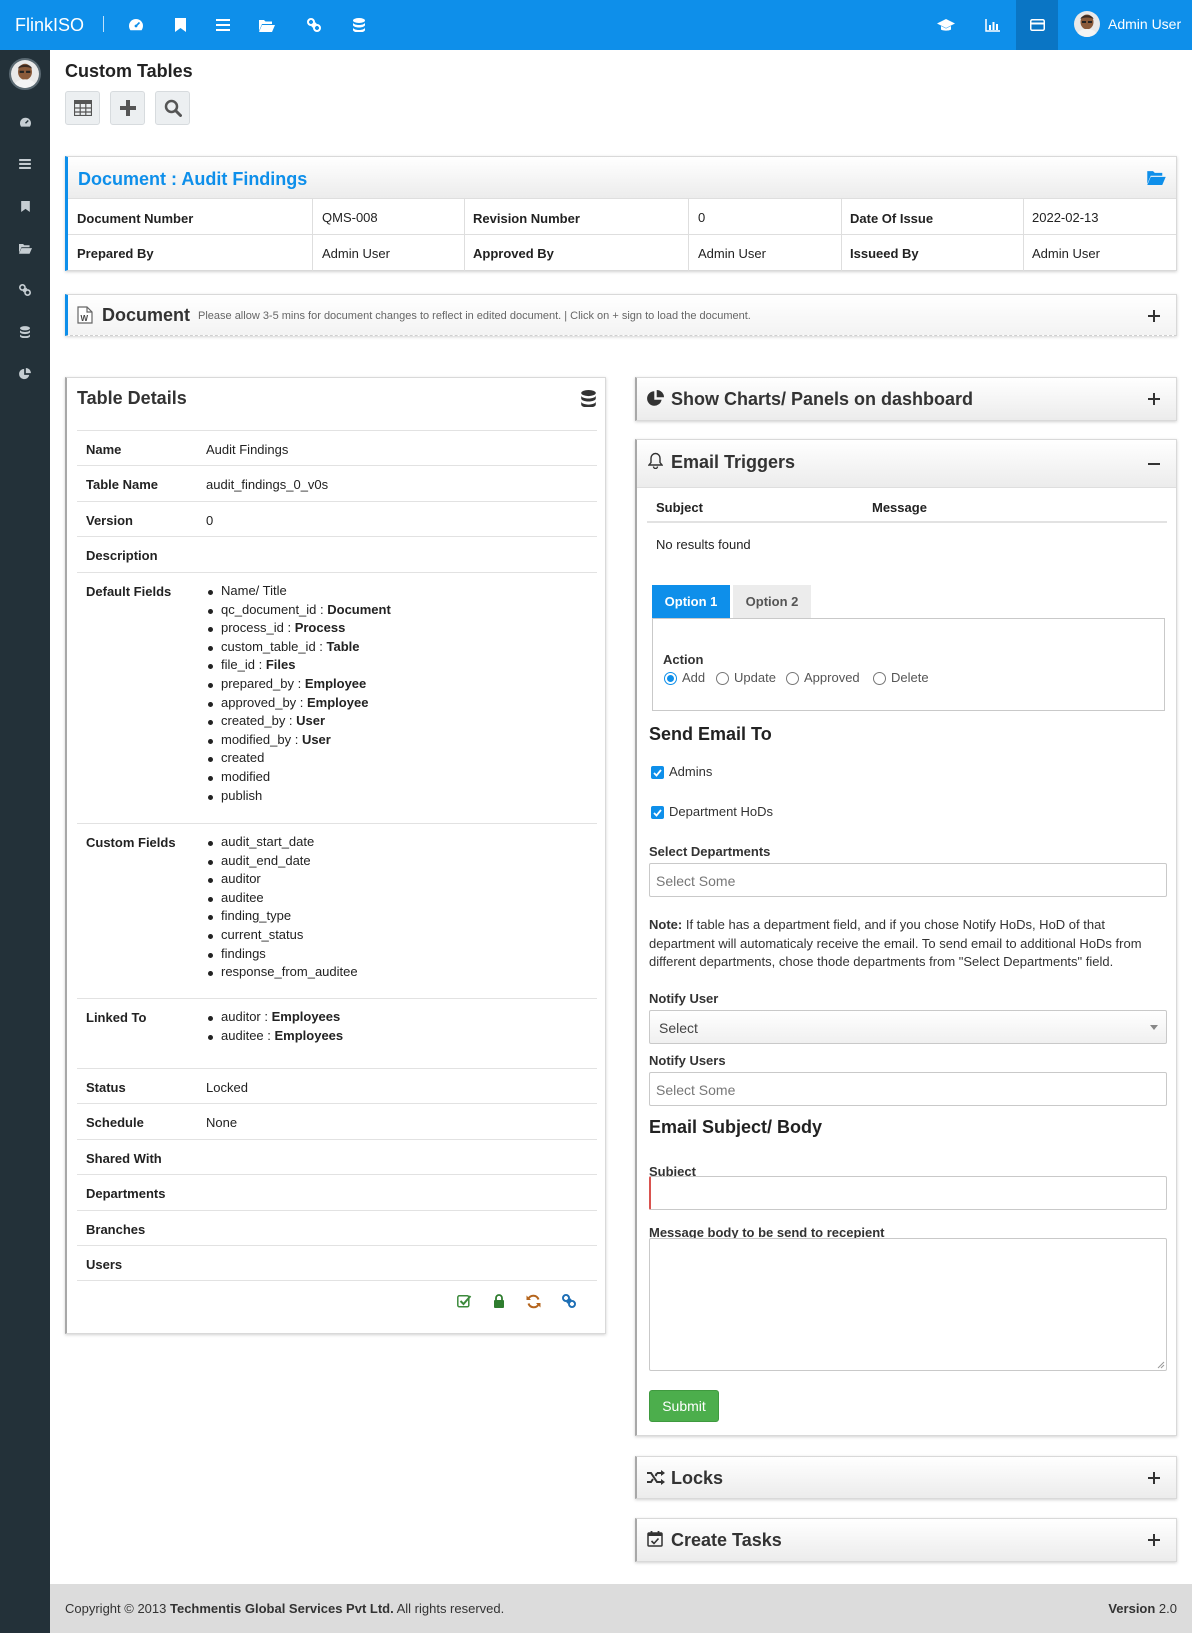 Image resolution: width=1192 pixels, height=1633 pixels. I want to click on radio-delete, so click(879, 678).